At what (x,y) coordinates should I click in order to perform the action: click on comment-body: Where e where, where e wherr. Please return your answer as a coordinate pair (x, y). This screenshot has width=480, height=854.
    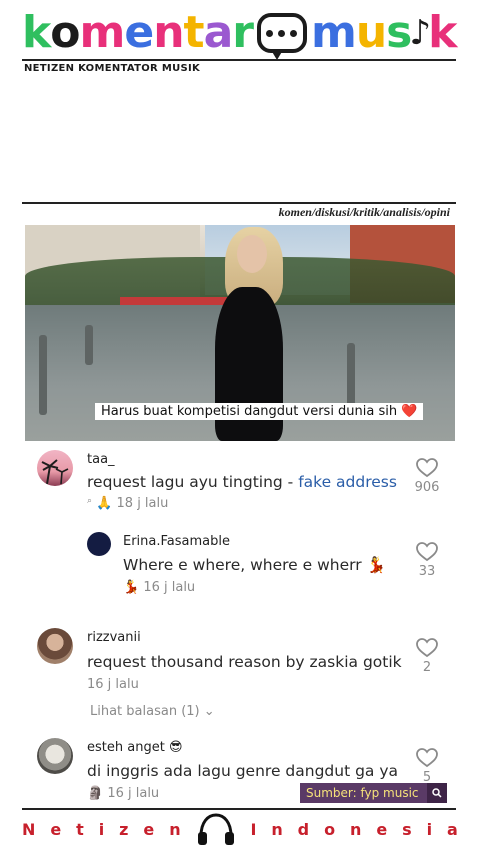
    Looking at the image, I should click on (242, 565).